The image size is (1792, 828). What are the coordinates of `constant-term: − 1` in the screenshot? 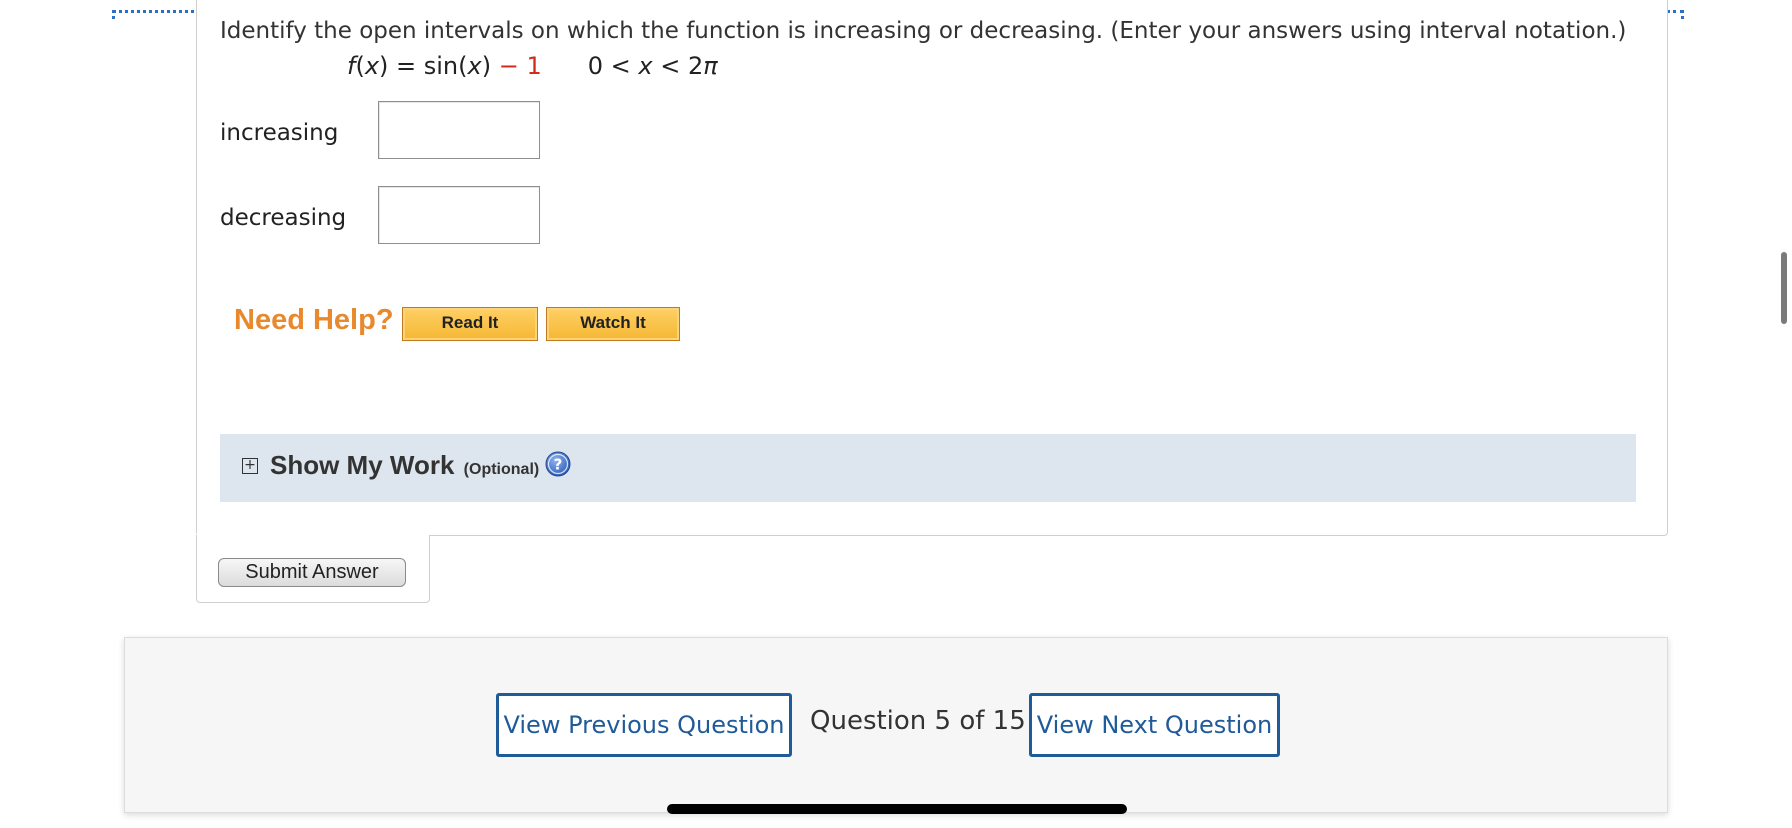 It's located at (516, 66).